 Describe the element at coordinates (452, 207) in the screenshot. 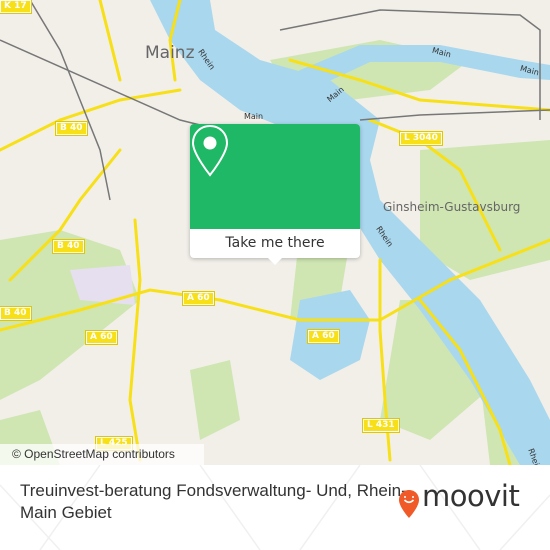

I see `place-label-ginsheim-gustavsburg: Ginsheim-Gustavsburg` at that location.